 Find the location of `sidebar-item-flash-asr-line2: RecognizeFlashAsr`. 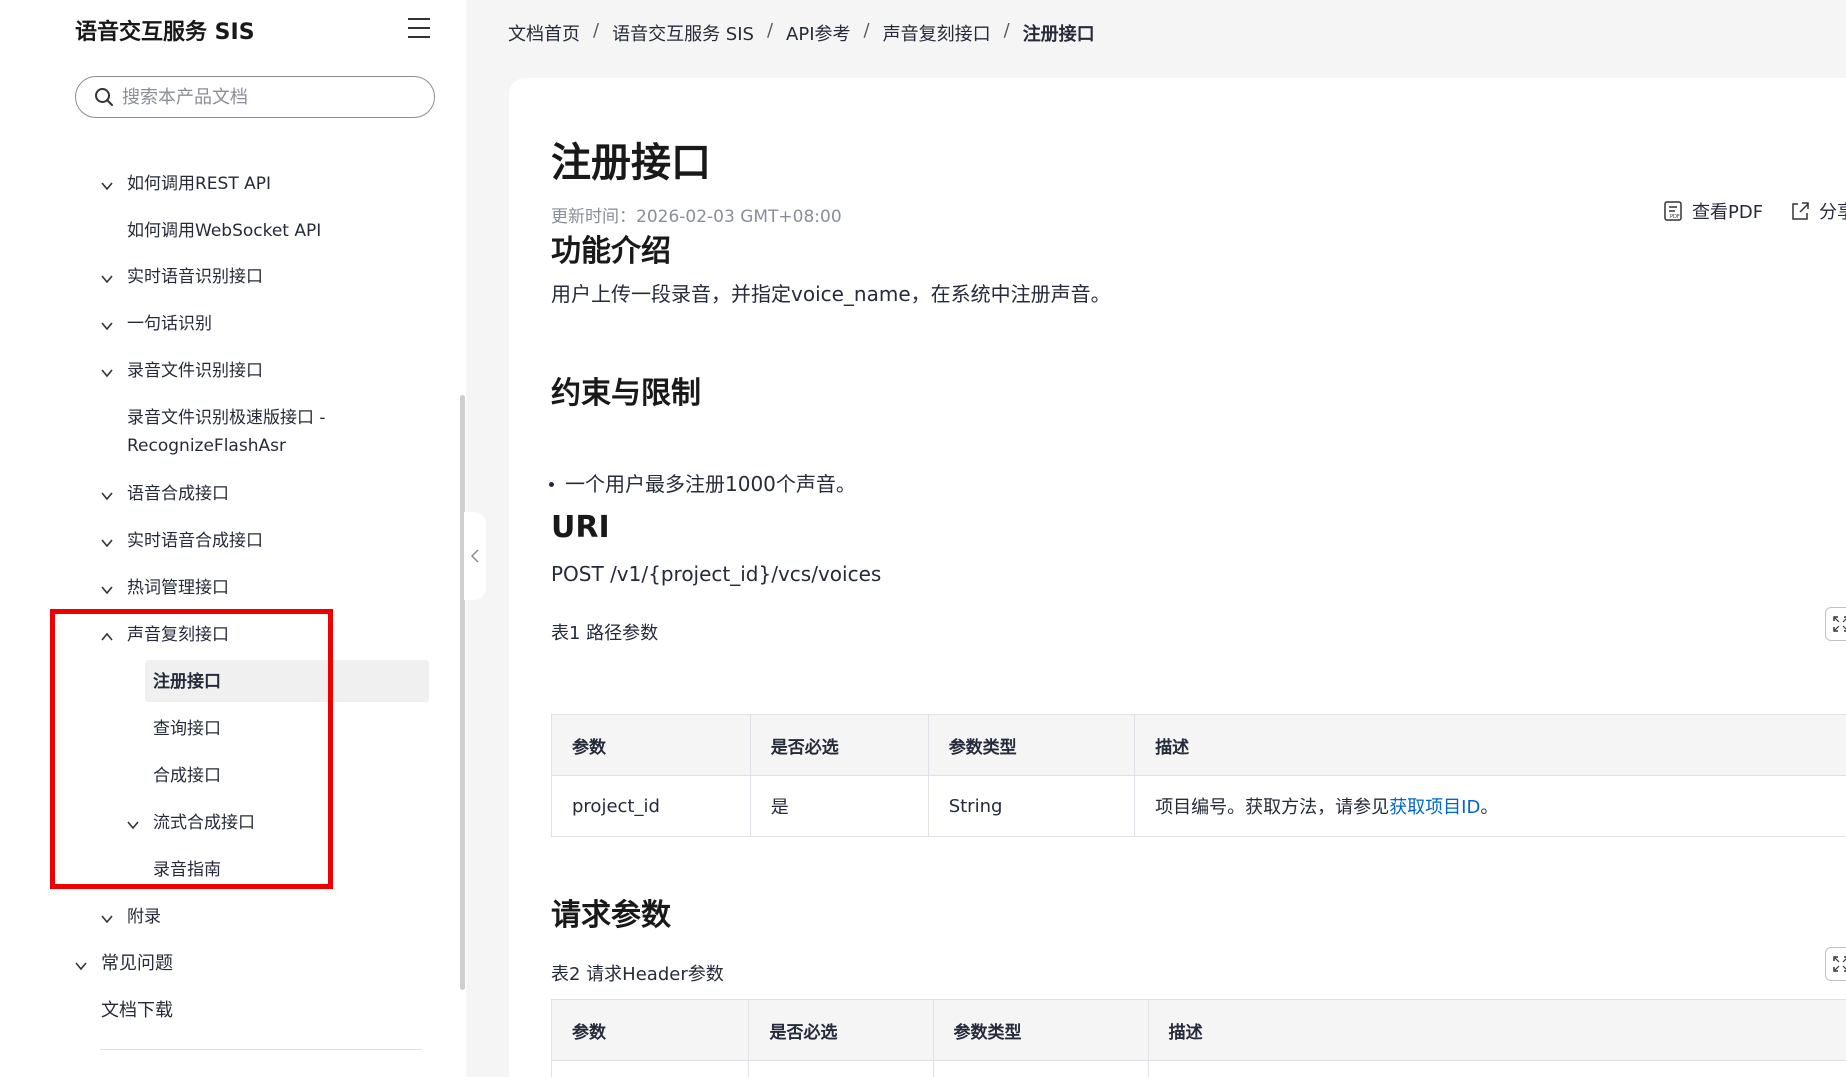

sidebar-item-flash-asr-line2: RecognizeFlashAsr is located at coordinates (206, 446).